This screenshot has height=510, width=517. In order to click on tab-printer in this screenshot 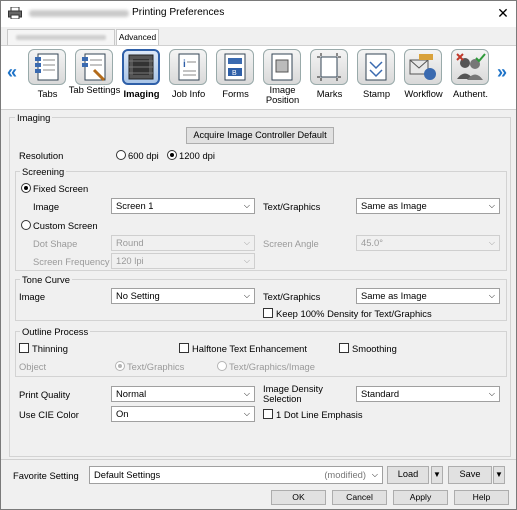, I will do `click(61, 37)`.